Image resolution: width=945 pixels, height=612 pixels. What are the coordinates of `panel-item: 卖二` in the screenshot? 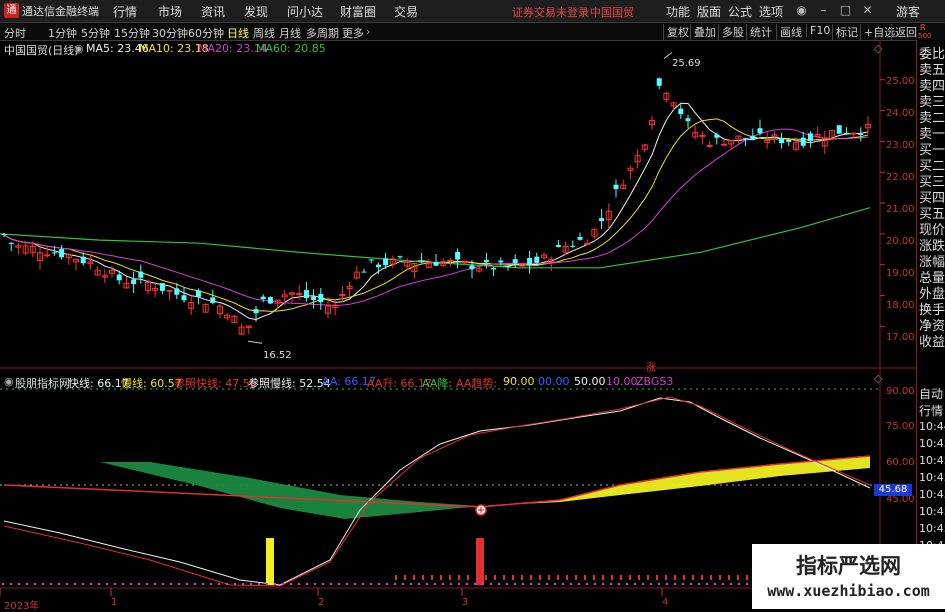 It's located at (932, 119).